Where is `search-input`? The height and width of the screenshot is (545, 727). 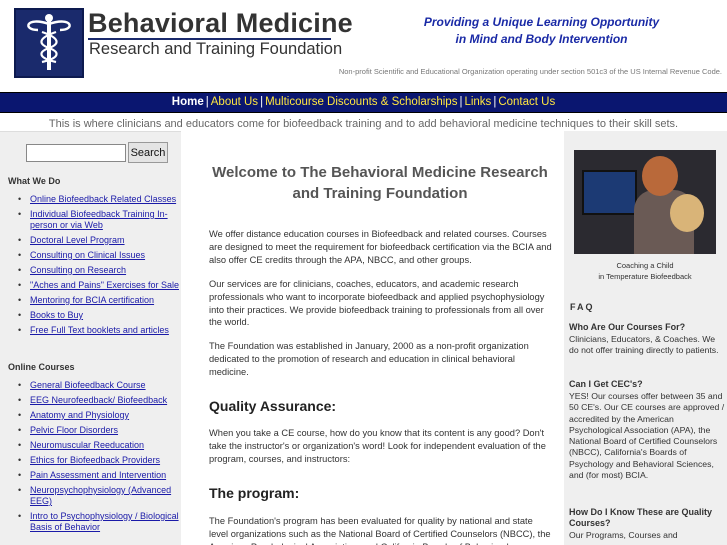 search-input is located at coordinates (76, 153).